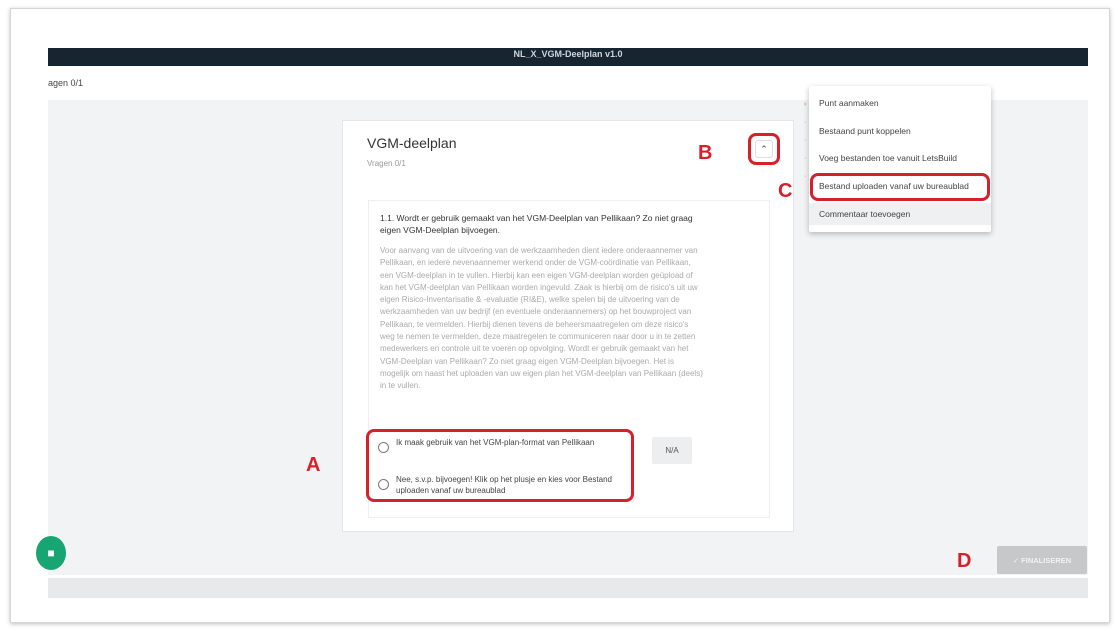 The width and height of the screenshot is (1118, 631). Describe the element at coordinates (764, 149) in the screenshot. I see `highlight-b` at that location.